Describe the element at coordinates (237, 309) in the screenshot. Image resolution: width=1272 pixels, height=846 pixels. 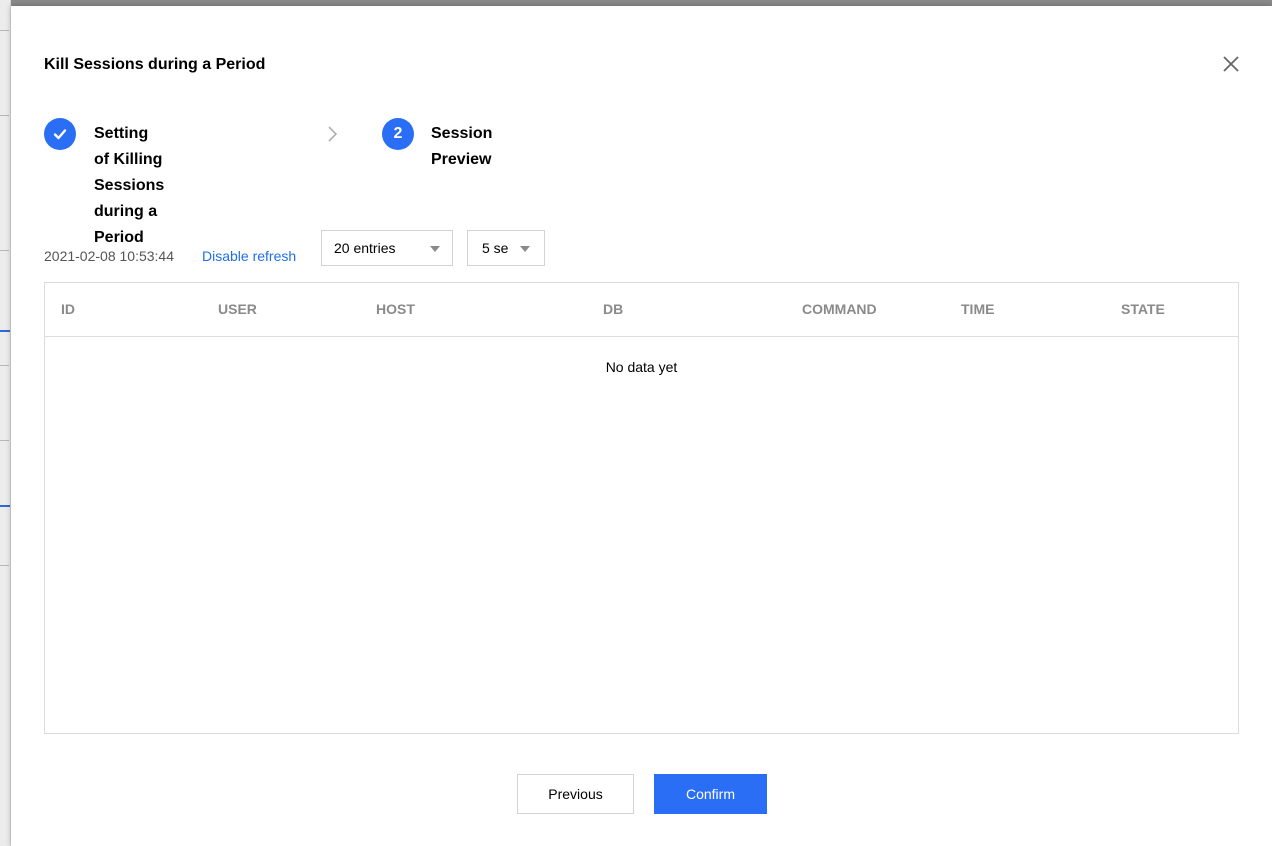
I see `column-header-user: USER` at that location.